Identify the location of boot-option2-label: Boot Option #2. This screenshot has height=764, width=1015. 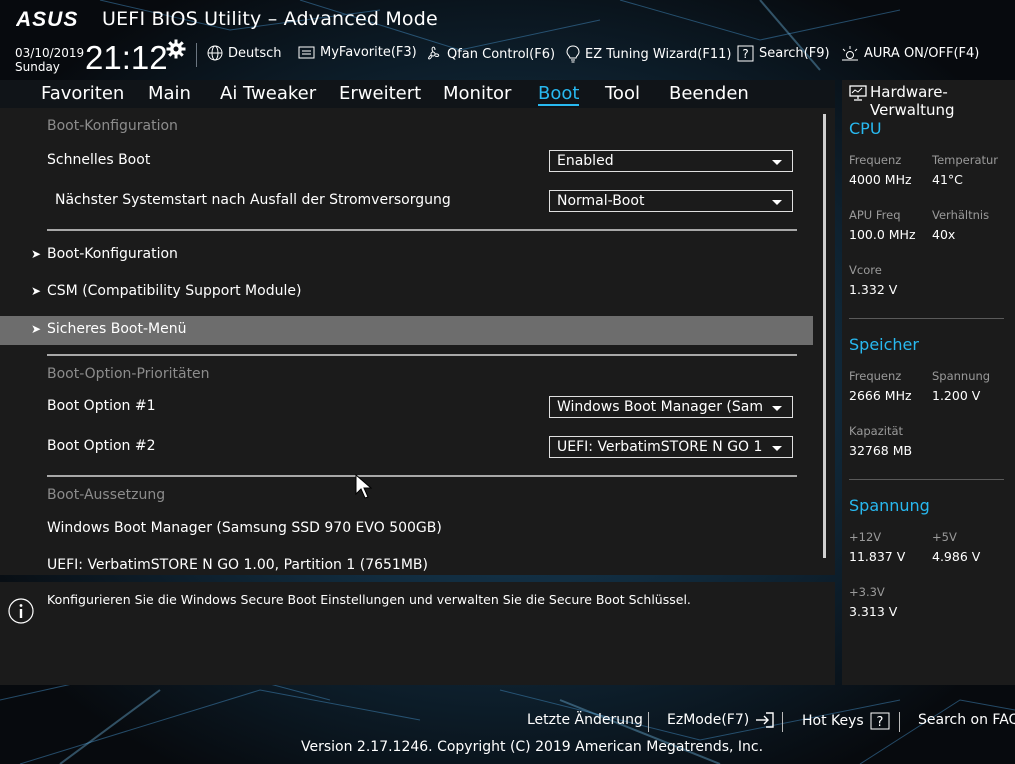
(101, 446).